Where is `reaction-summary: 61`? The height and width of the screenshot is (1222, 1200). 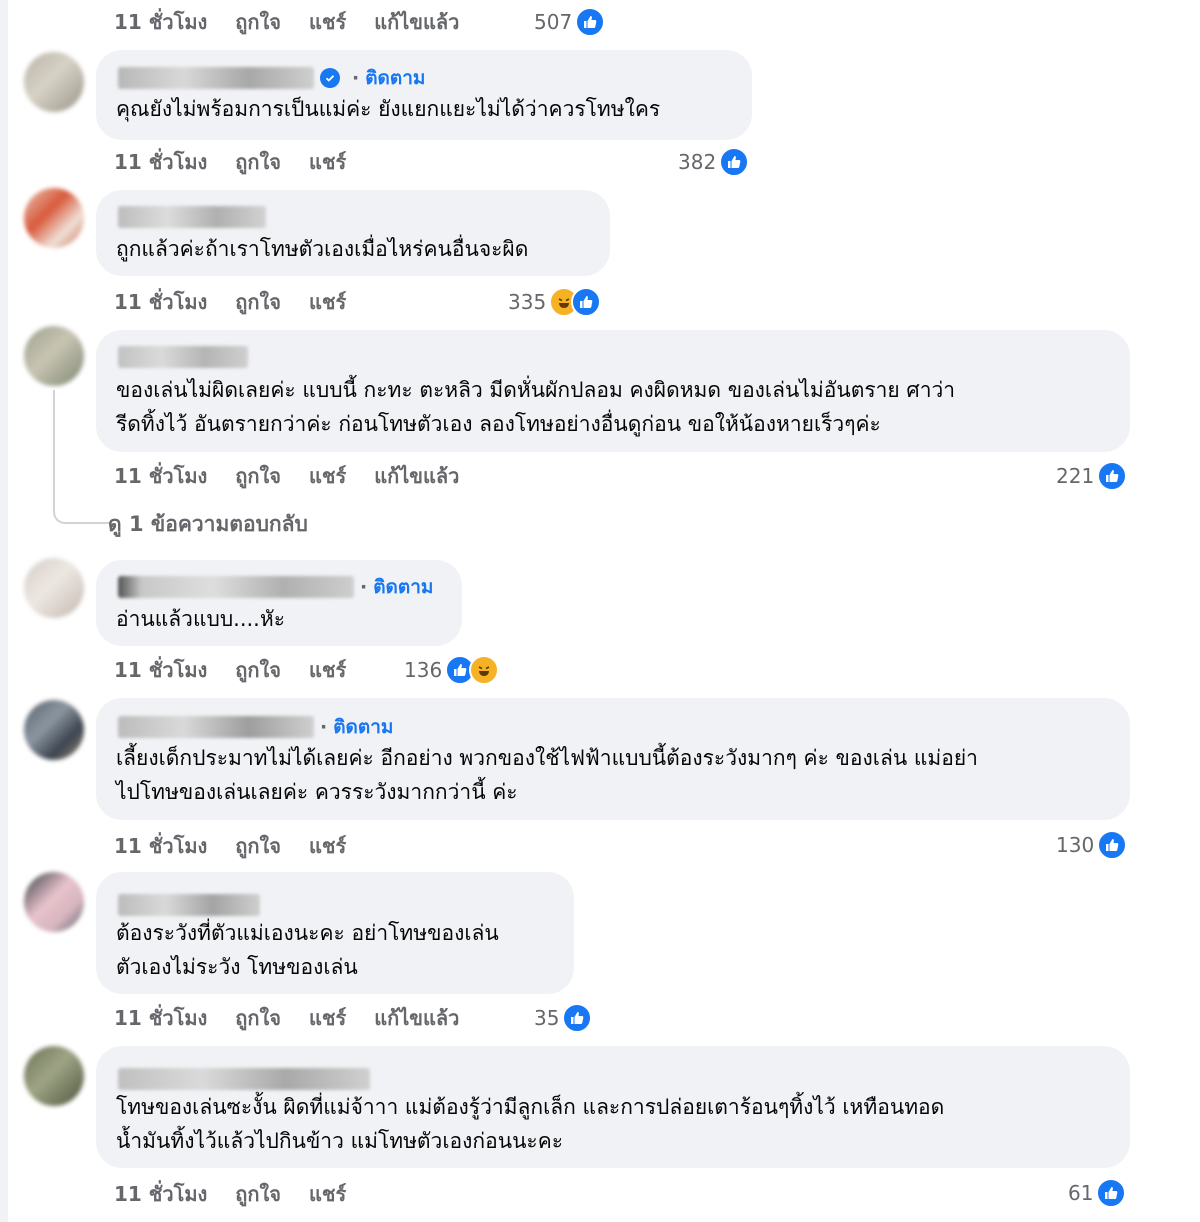 reaction-summary: 61 is located at coordinates (1097, 1193).